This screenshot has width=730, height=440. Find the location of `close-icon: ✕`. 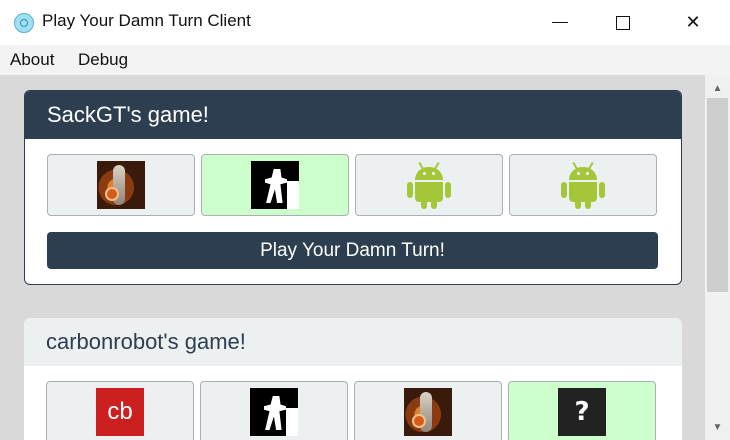

close-icon: ✕ is located at coordinates (693, 22).